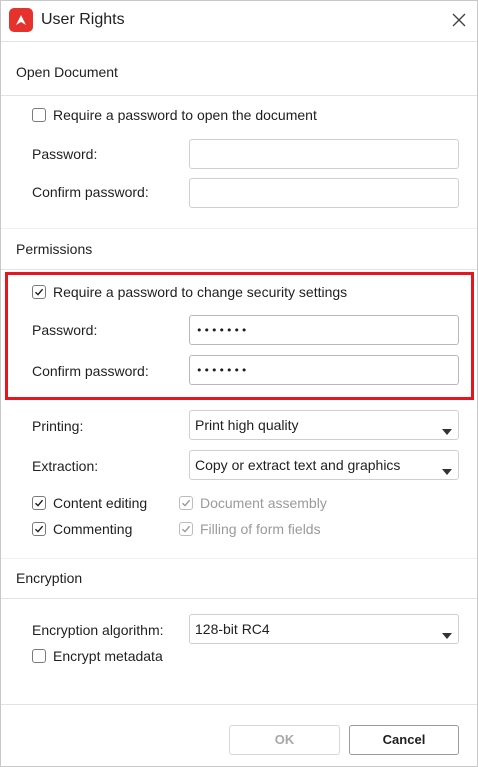 This screenshot has width=478, height=767. Describe the element at coordinates (459, 20) in the screenshot. I see `close-icon` at that location.